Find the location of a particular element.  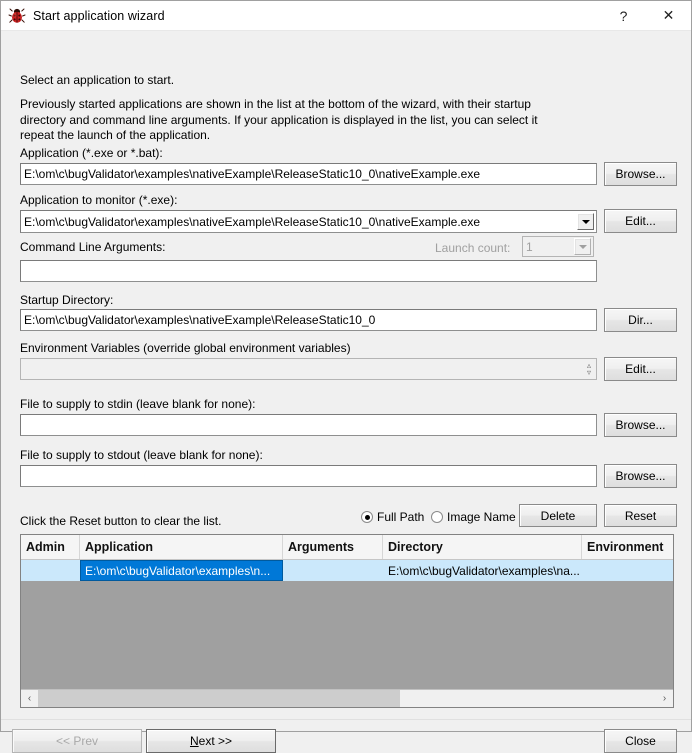

command-line-arguments-label: Command Line Arguments: is located at coordinates (93, 247).